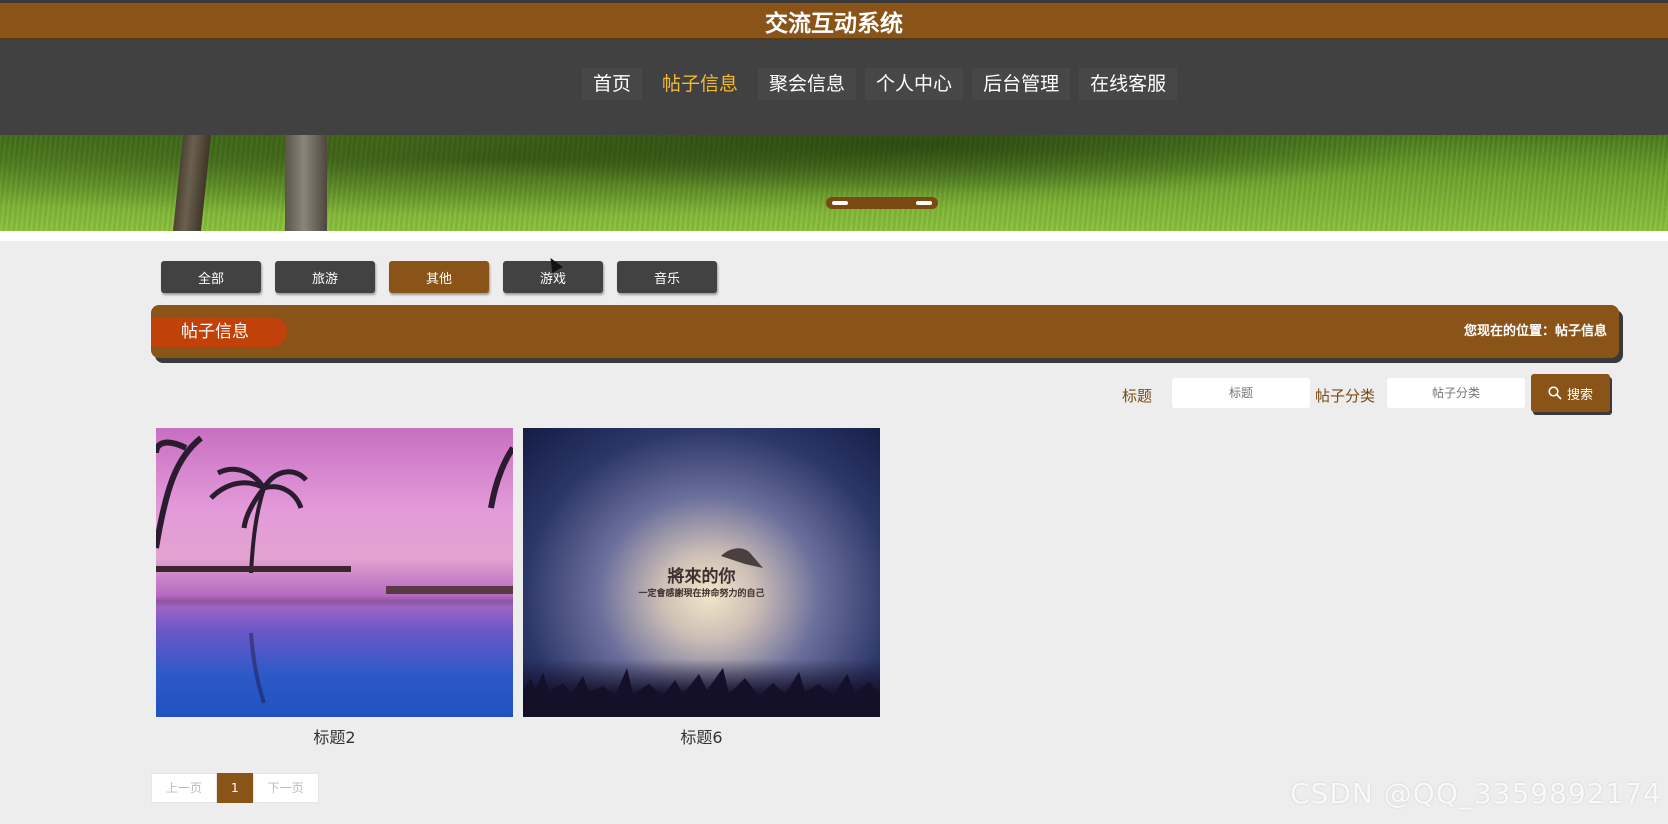 The height and width of the screenshot is (824, 1668). Describe the element at coordinates (1241, 393) in the screenshot. I see `title-search-input` at that location.